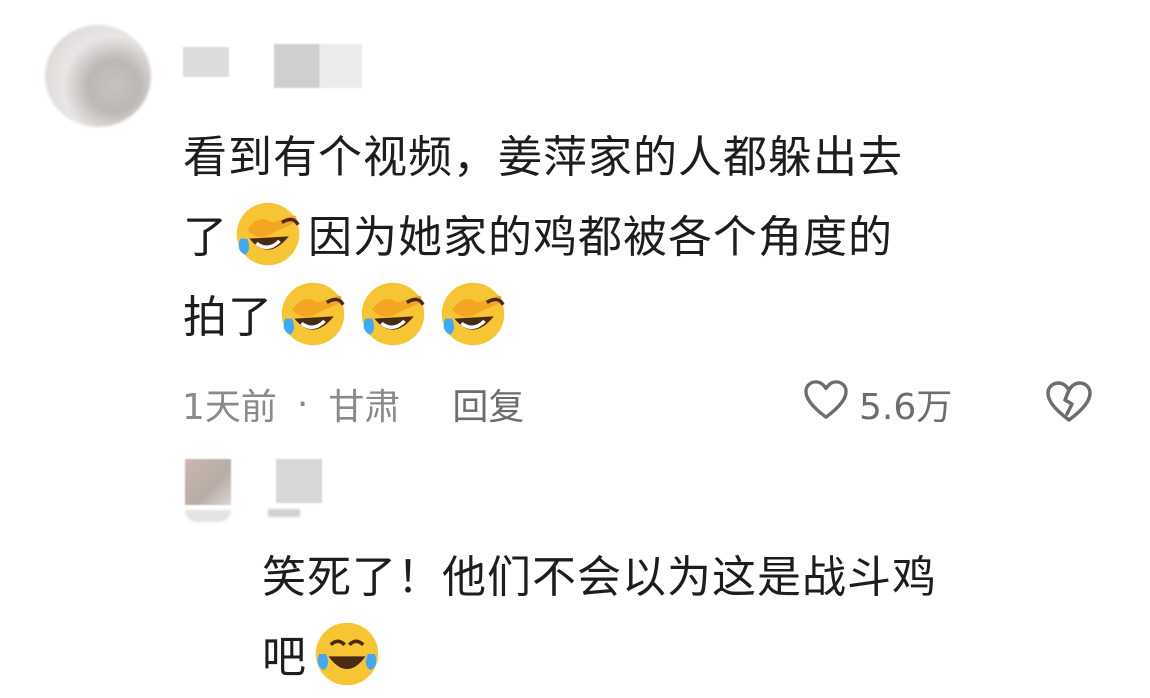 Image resolution: width=1150 pixels, height=698 pixels. What do you see at coordinates (229, 407) in the screenshot?
I see `comment-time: 1天前` at bounding box center [229, 407].